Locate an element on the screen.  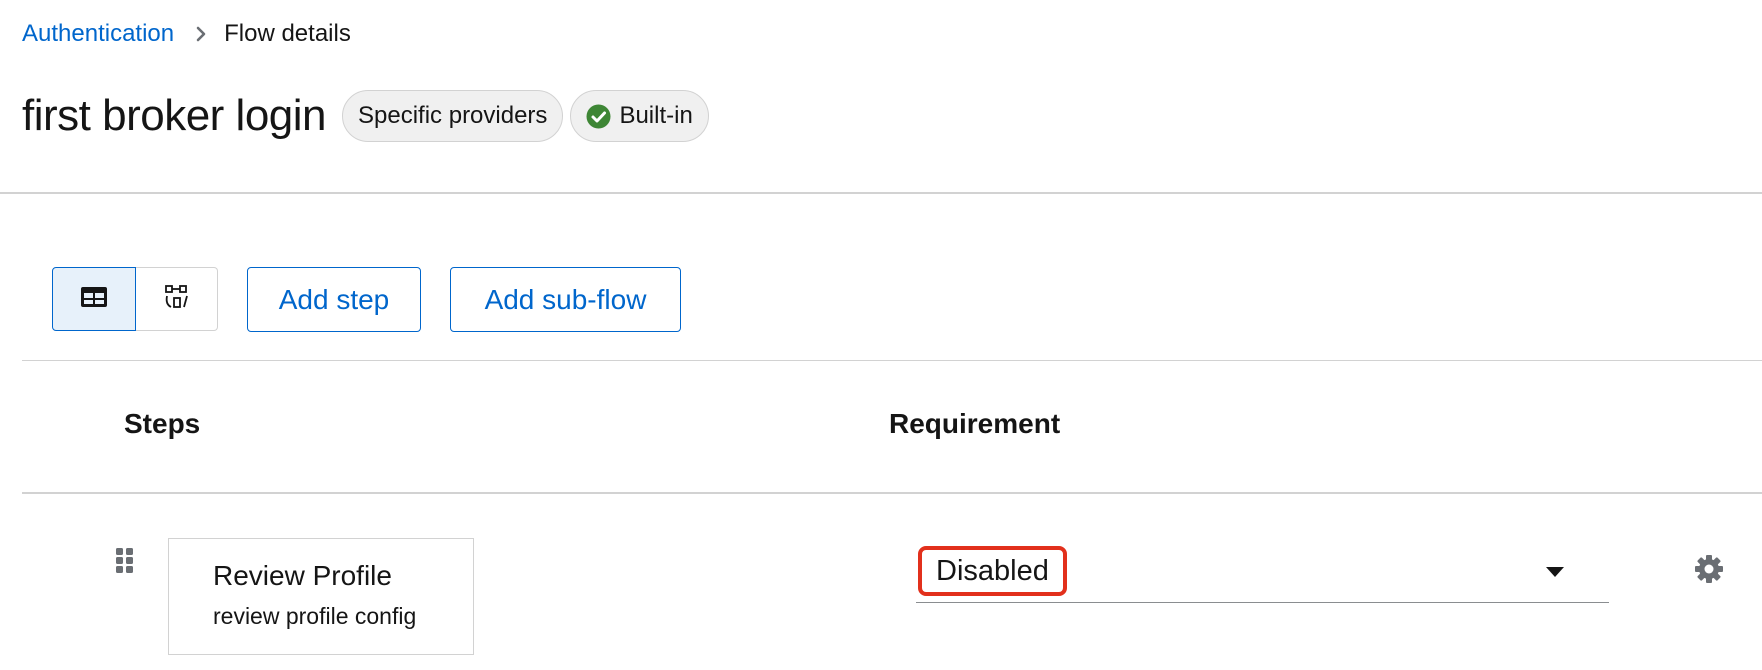
toolbar-divider is located at coordinates (892, 360).